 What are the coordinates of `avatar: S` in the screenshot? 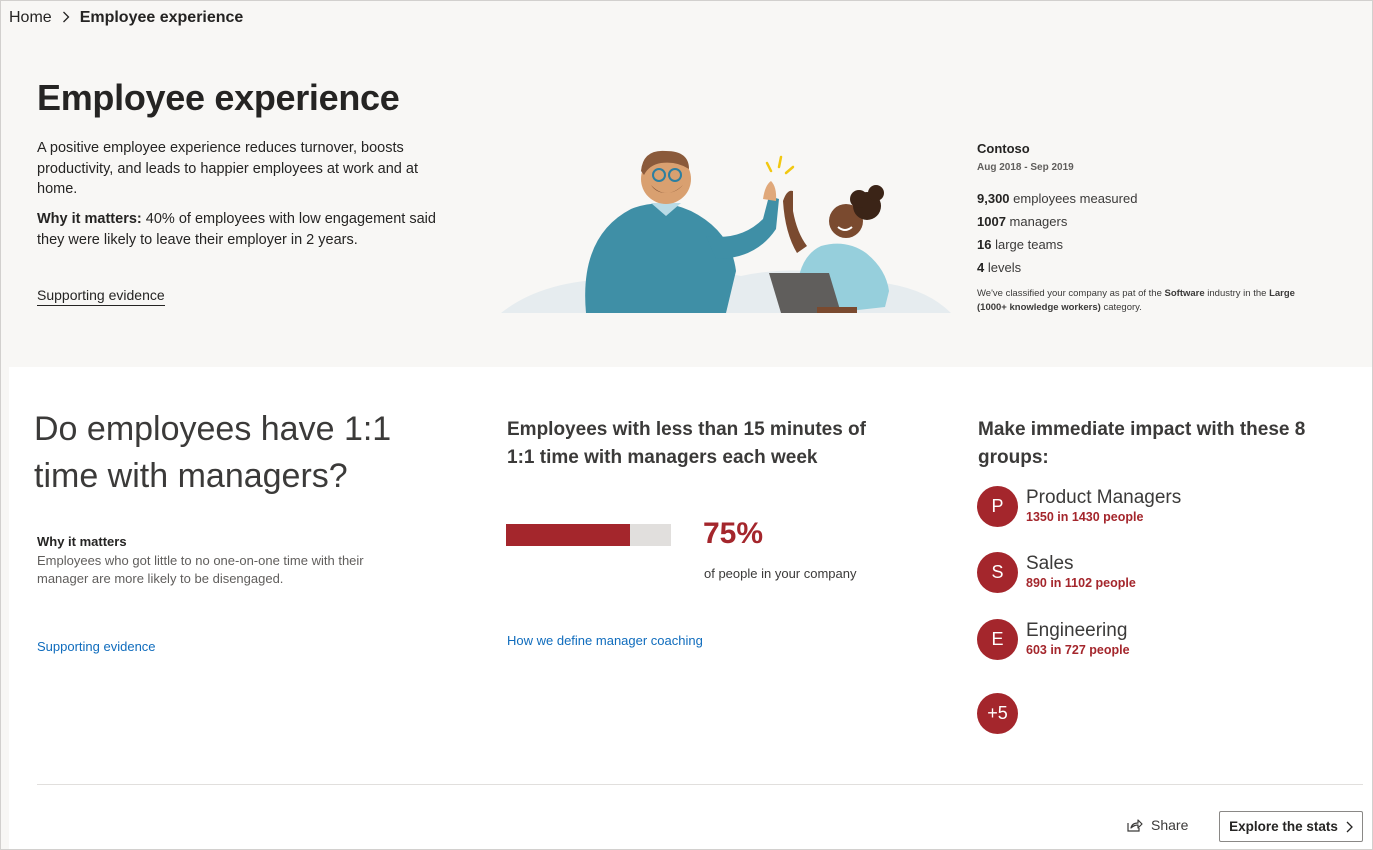 It's located at (997, 572).